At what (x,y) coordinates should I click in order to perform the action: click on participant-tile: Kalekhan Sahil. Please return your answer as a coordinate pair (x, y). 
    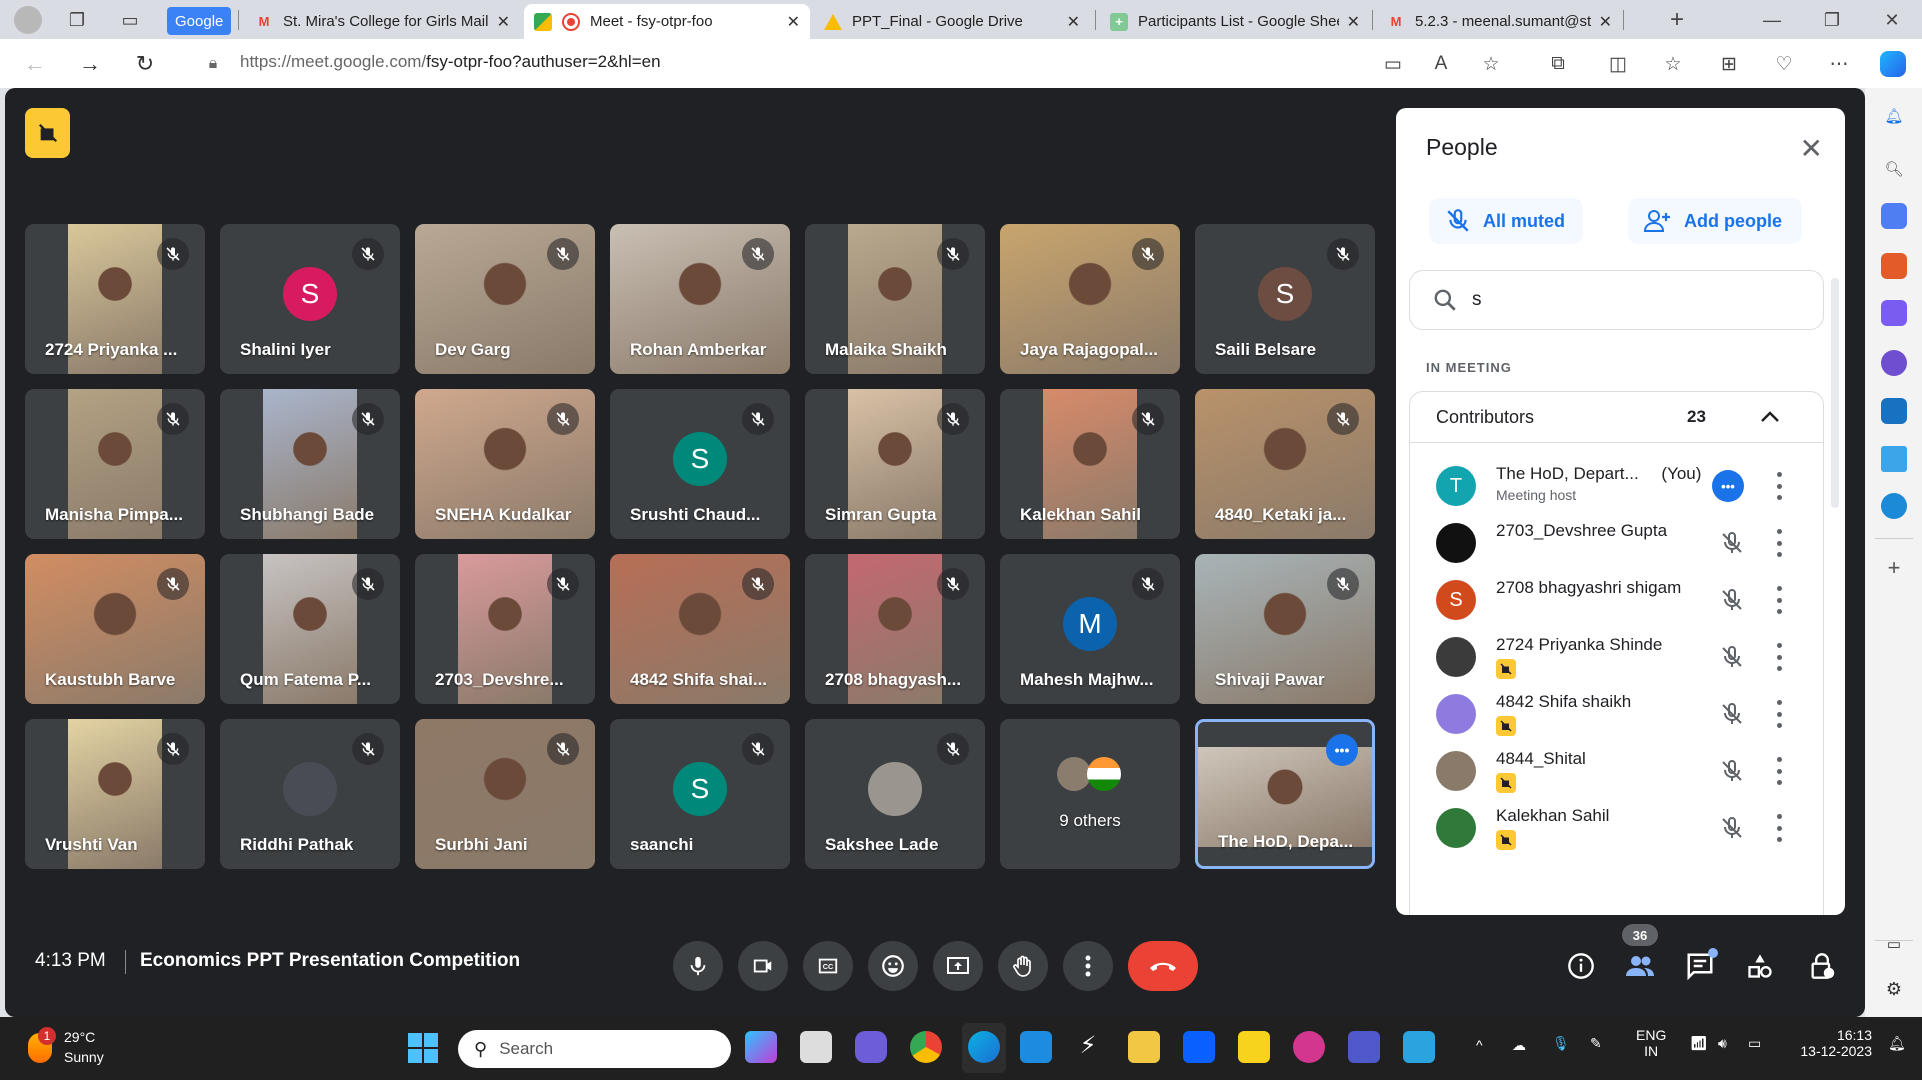
    Looking at the image, I should click on (1090, 464).